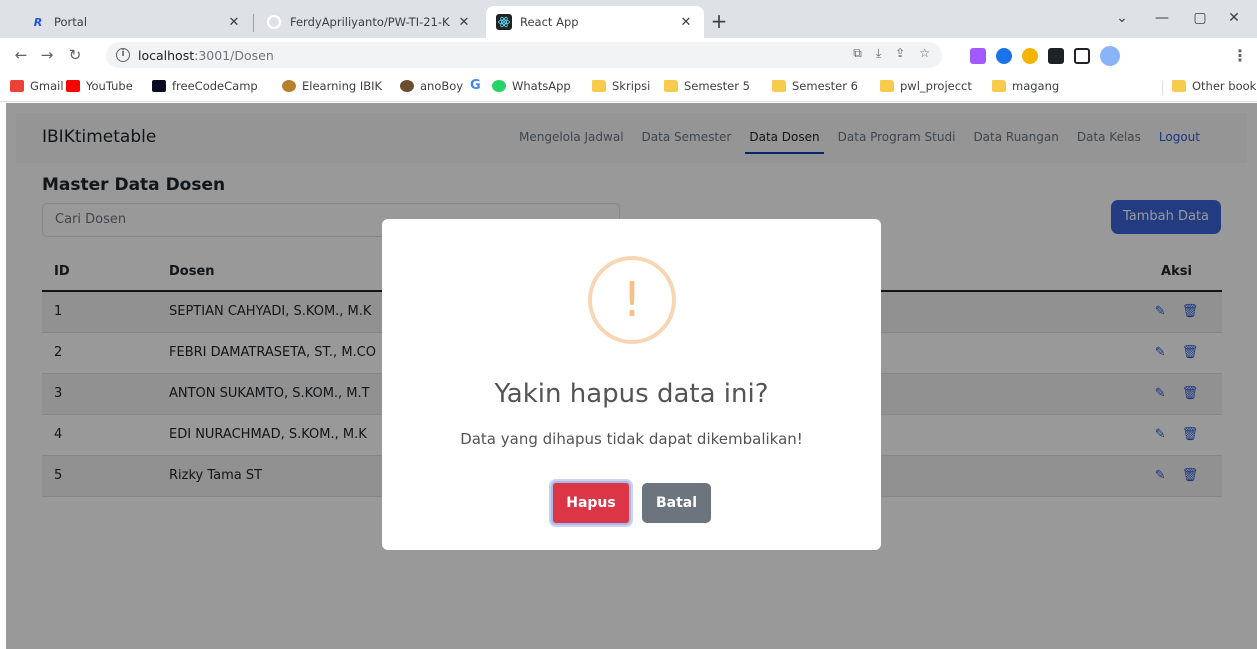 This screenshot has height=649, width=1257. I want to click on bookmark-gmail: Gmail, so click(37, 86).